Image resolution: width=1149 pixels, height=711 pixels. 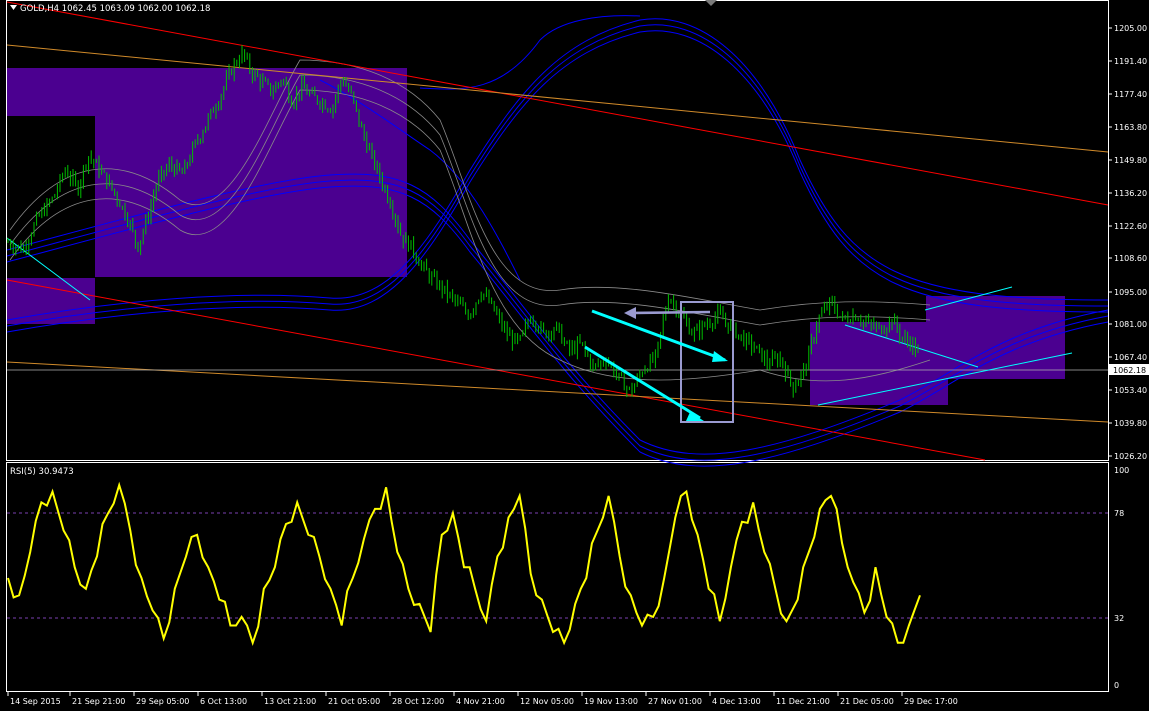 I want to click on price-tick-label: 1177.40, so click(x=1130, y=94).